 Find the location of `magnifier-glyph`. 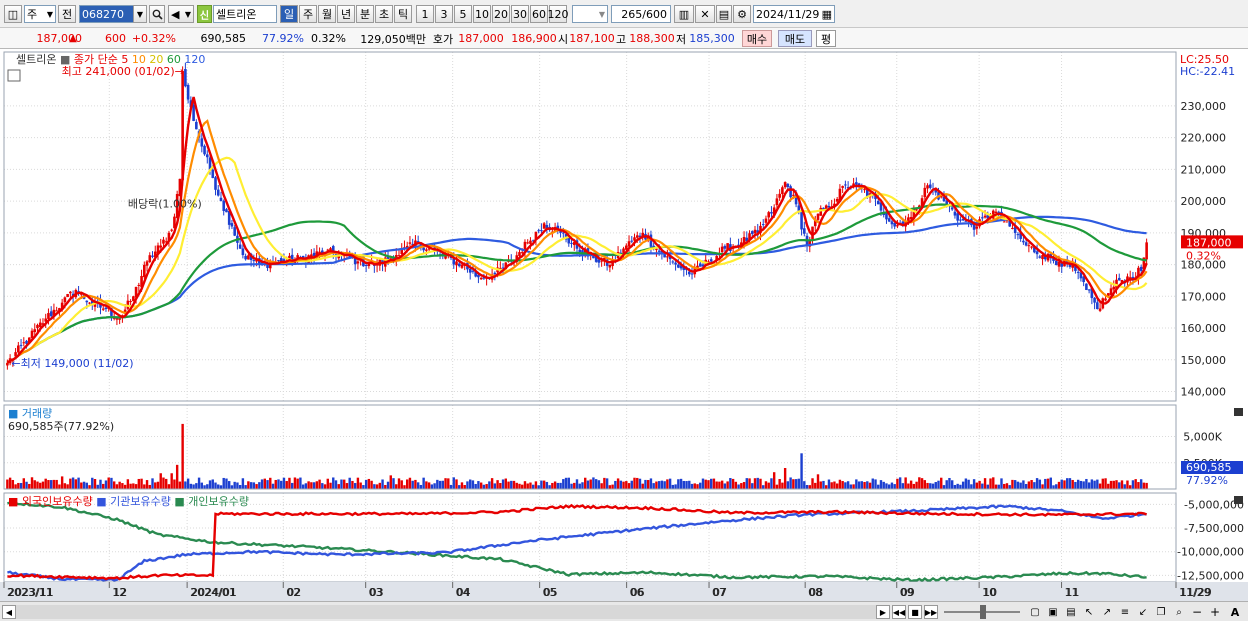

magnifier-glyph is located at coordinates (157, 14).